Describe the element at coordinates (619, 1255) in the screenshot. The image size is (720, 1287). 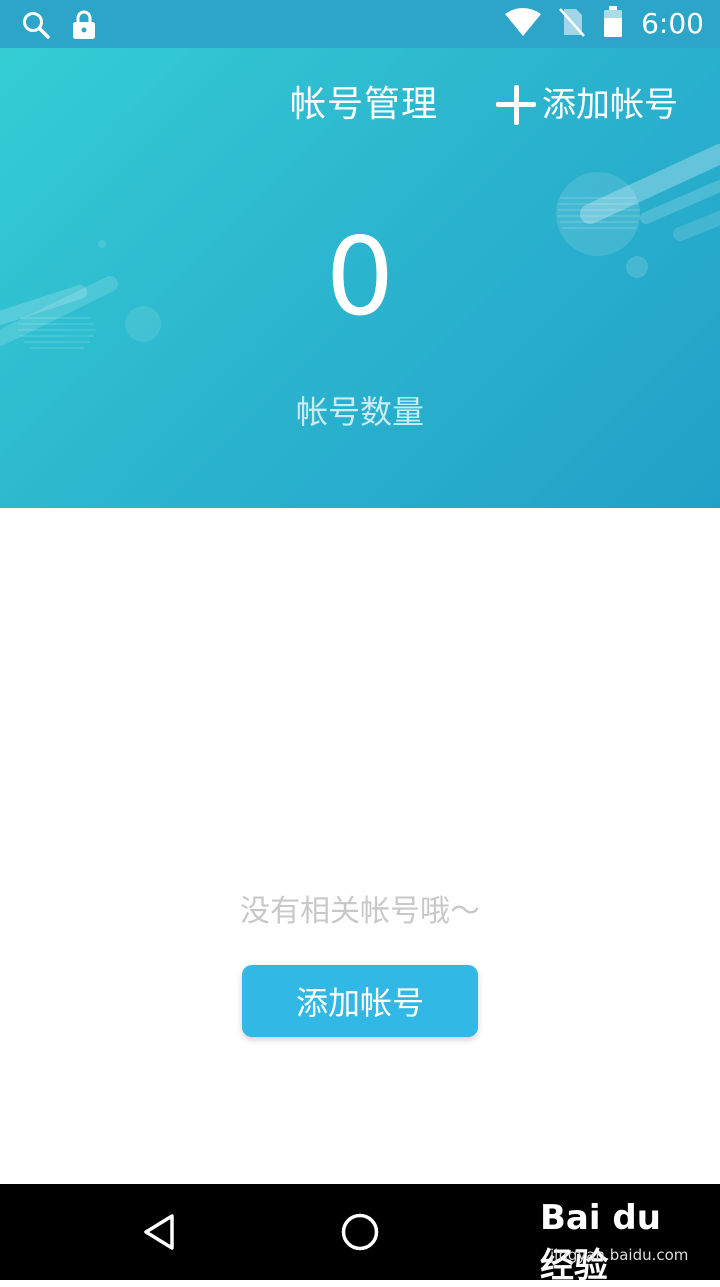
I see `watermark-url: jingyan.baidu.com` at that location.